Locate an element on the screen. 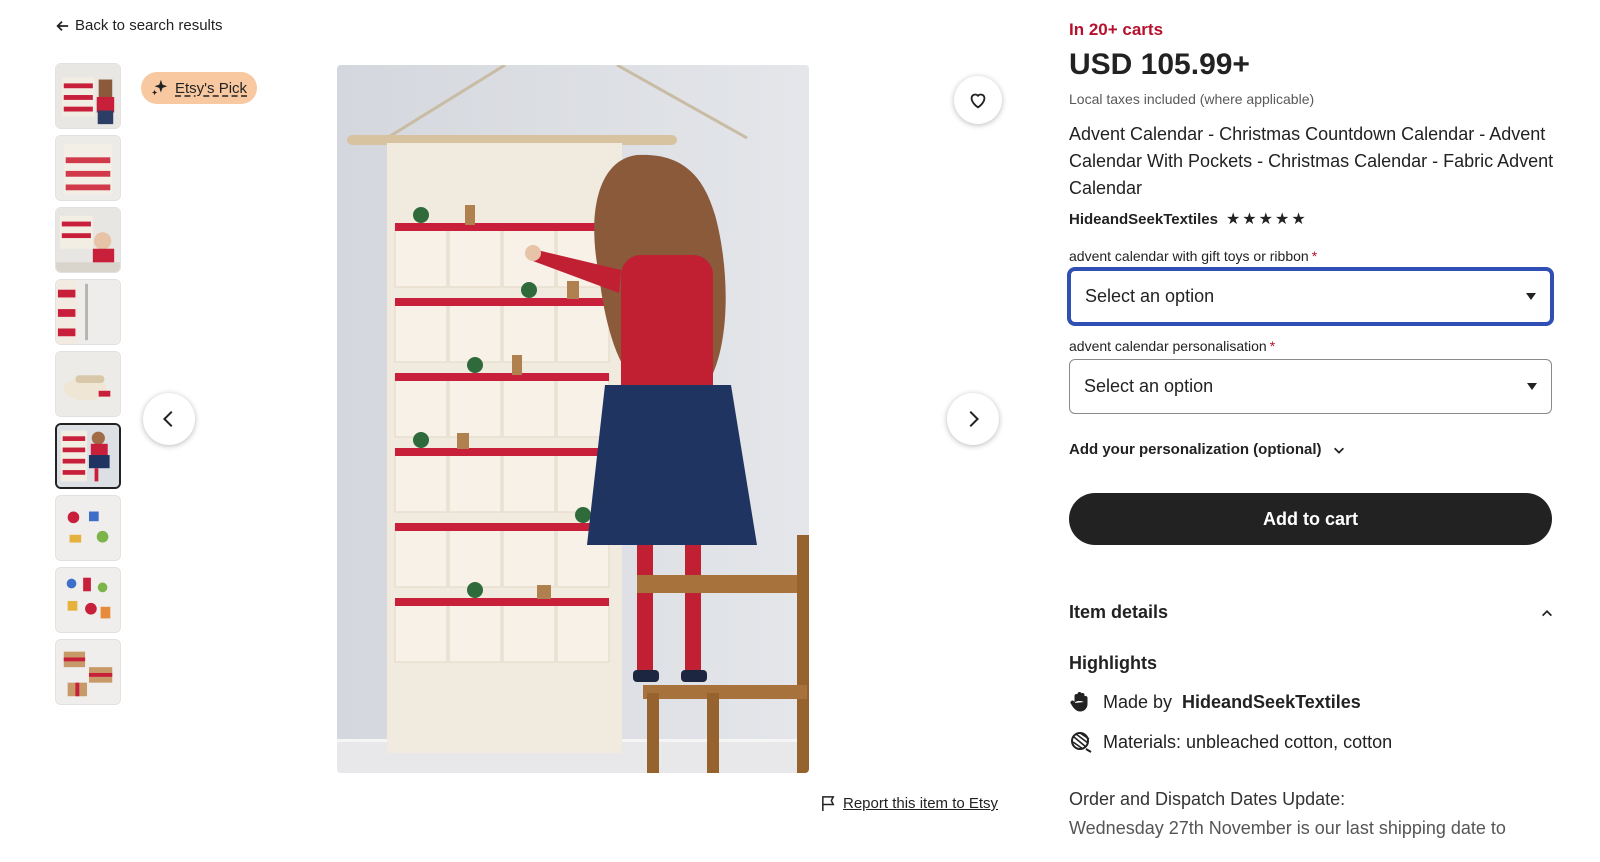 This screenshot has height=862, width=1600. flag-icon is located at coordinates (828, 804).